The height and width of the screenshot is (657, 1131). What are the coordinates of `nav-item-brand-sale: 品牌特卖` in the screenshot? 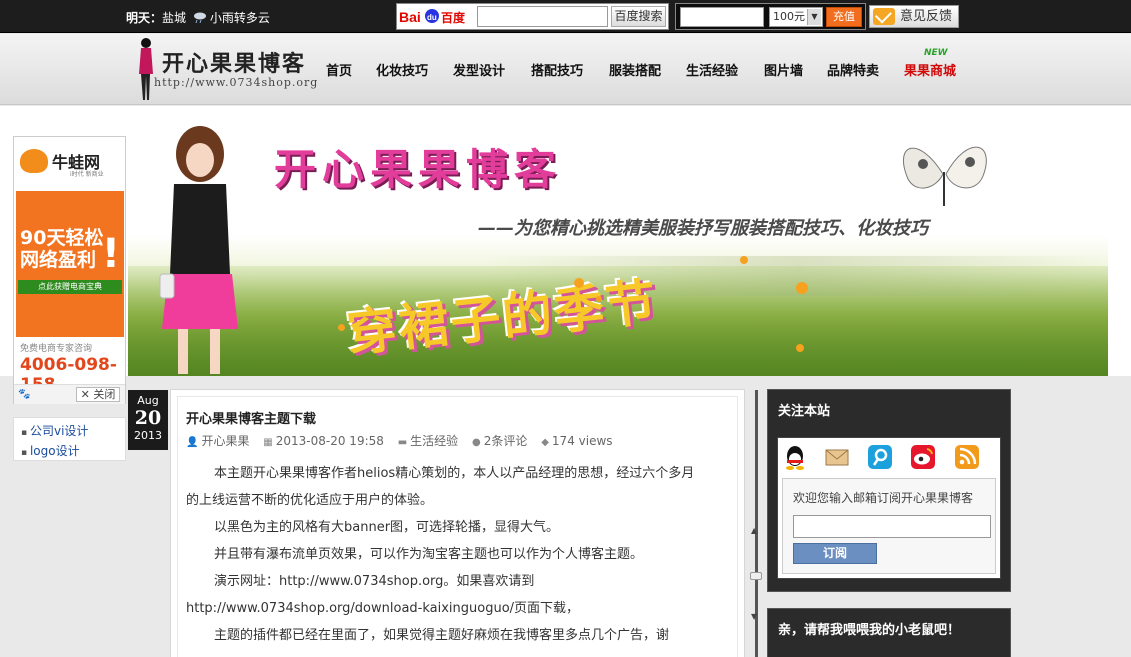 It's located at (853, 69).